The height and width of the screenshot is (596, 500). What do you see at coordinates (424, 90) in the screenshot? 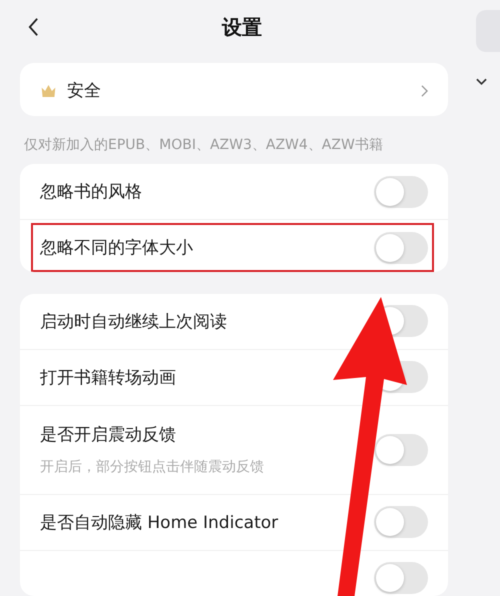
I see `chevron-right-icon` at bounding box center [424, 90].